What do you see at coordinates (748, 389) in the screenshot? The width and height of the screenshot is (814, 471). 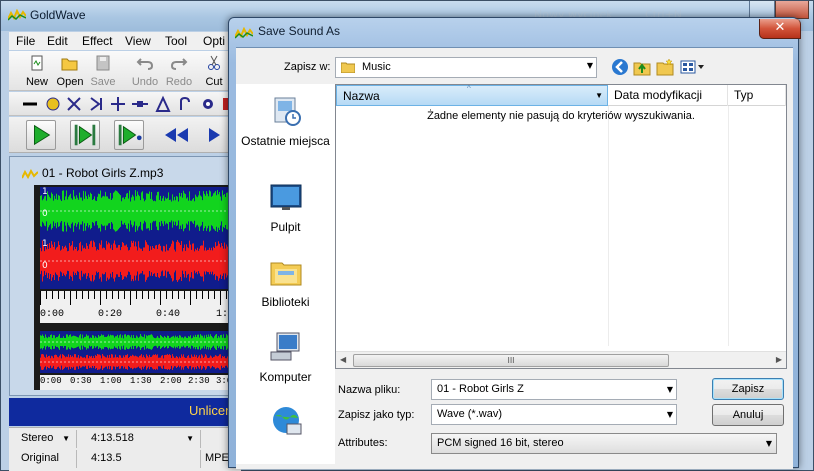 I see `save-confirm-button: Zapisz` at bounding box center [748, 389].